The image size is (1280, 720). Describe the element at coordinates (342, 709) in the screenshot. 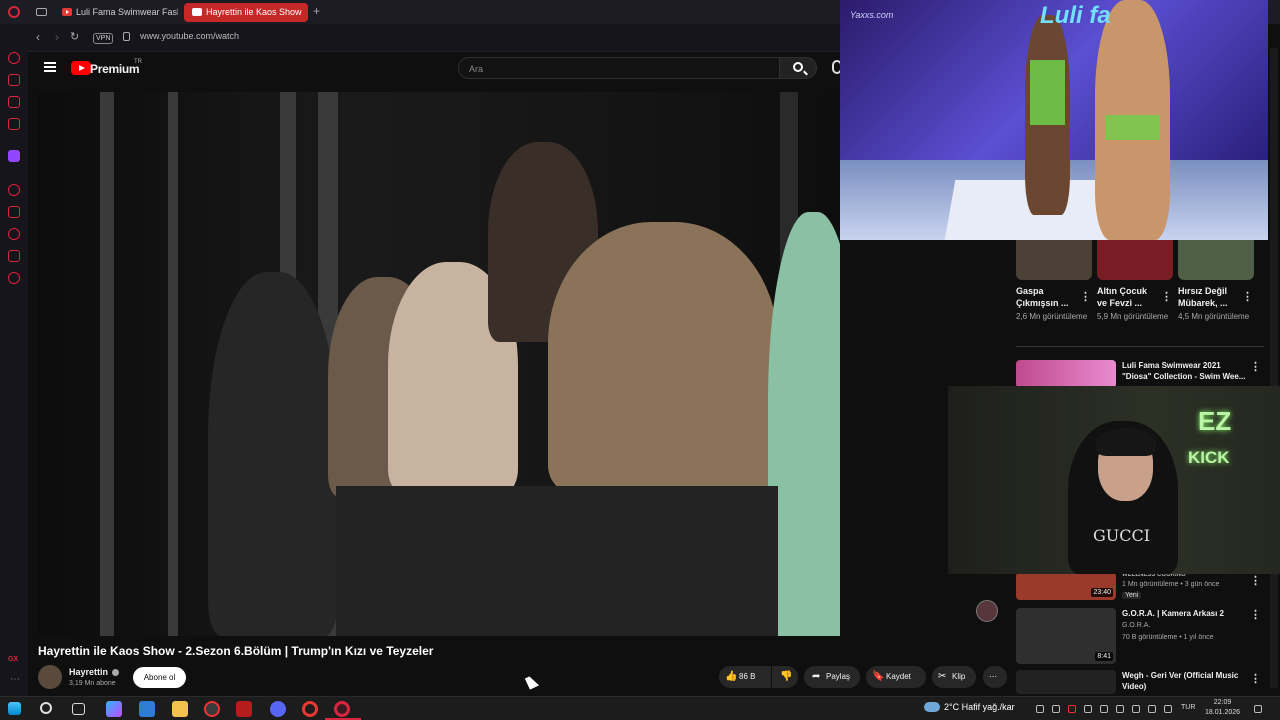

I see `opera-gx-icon` at that location.